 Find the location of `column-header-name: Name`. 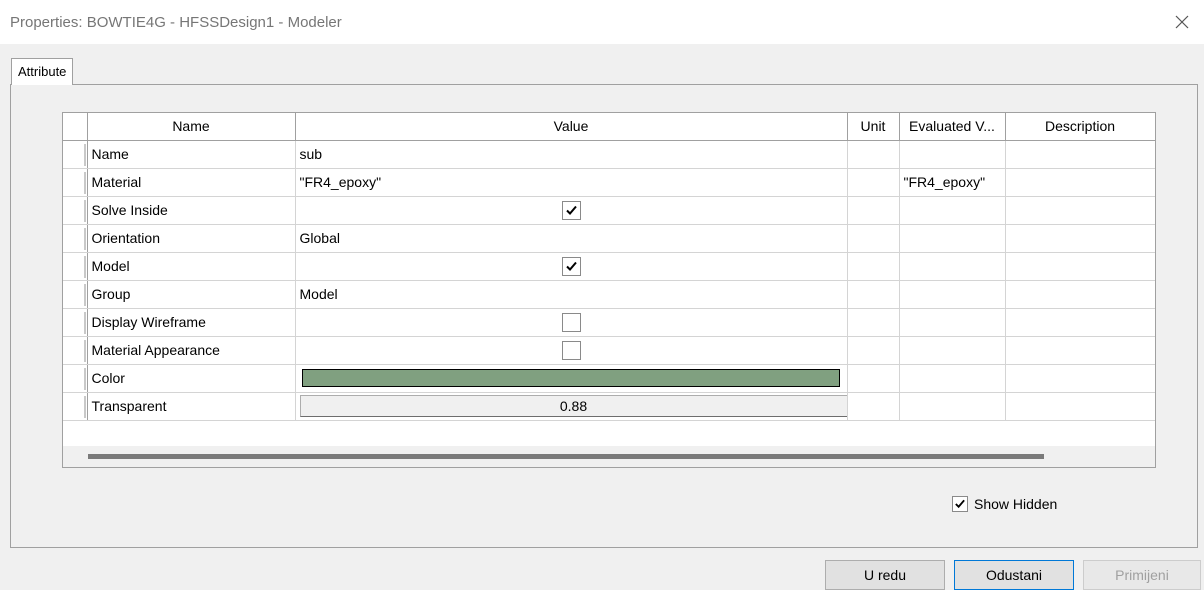

column-header-name: Name is located at coordinates (191, 127).